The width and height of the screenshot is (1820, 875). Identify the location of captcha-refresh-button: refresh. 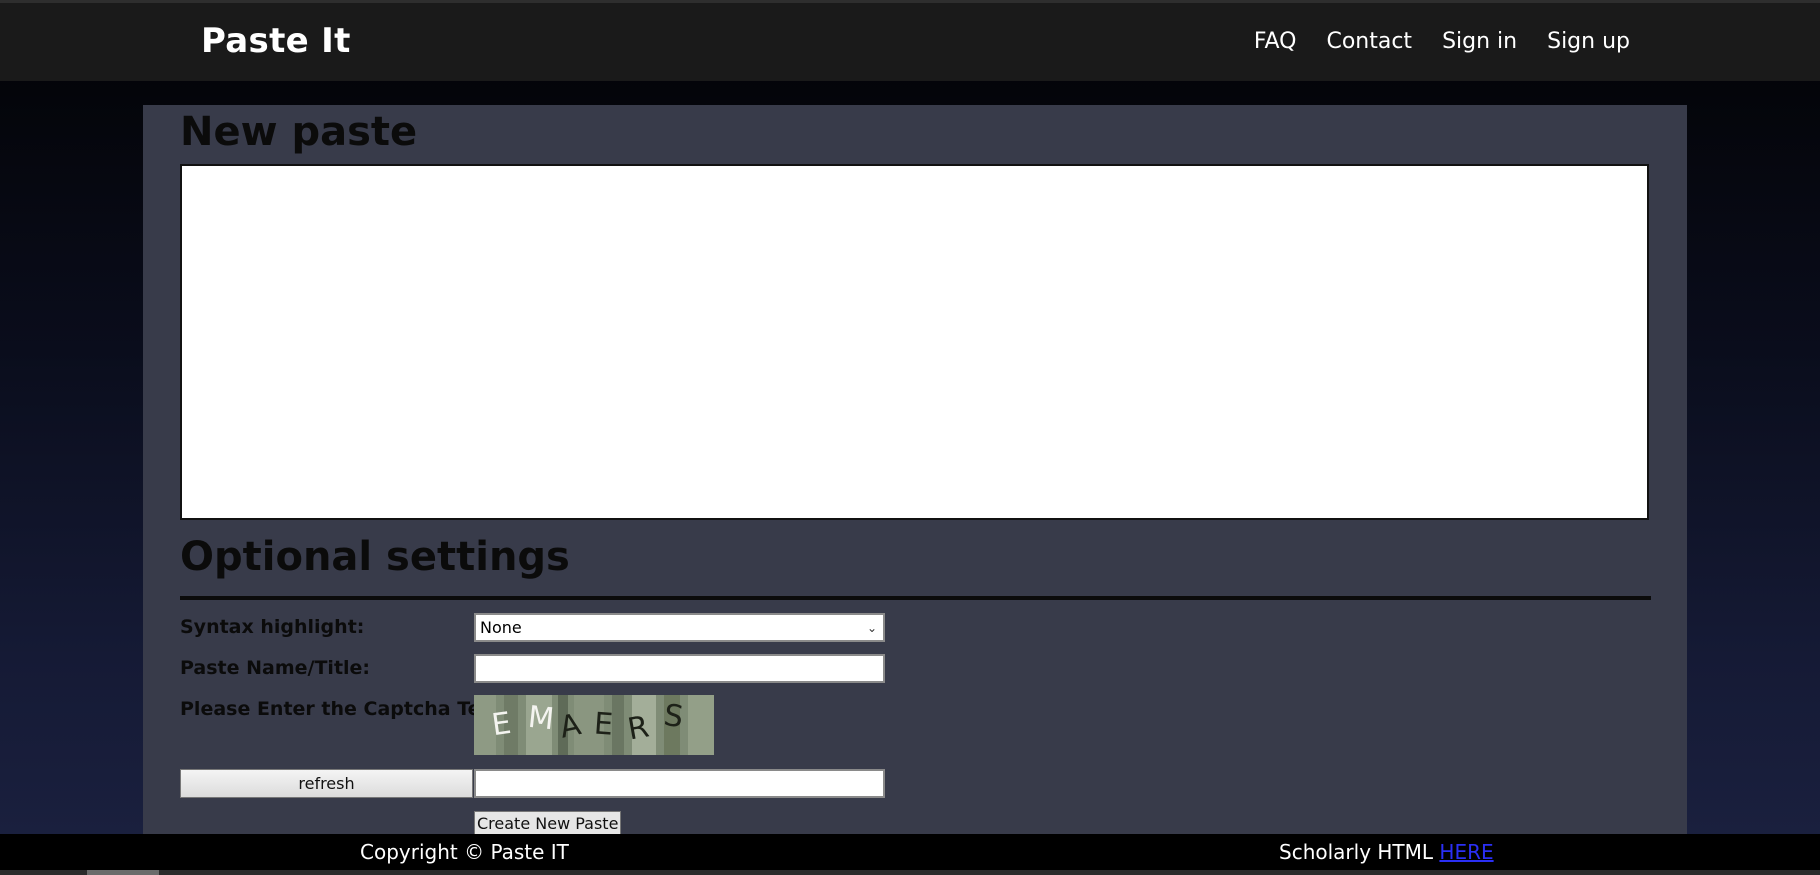
(326, 783).